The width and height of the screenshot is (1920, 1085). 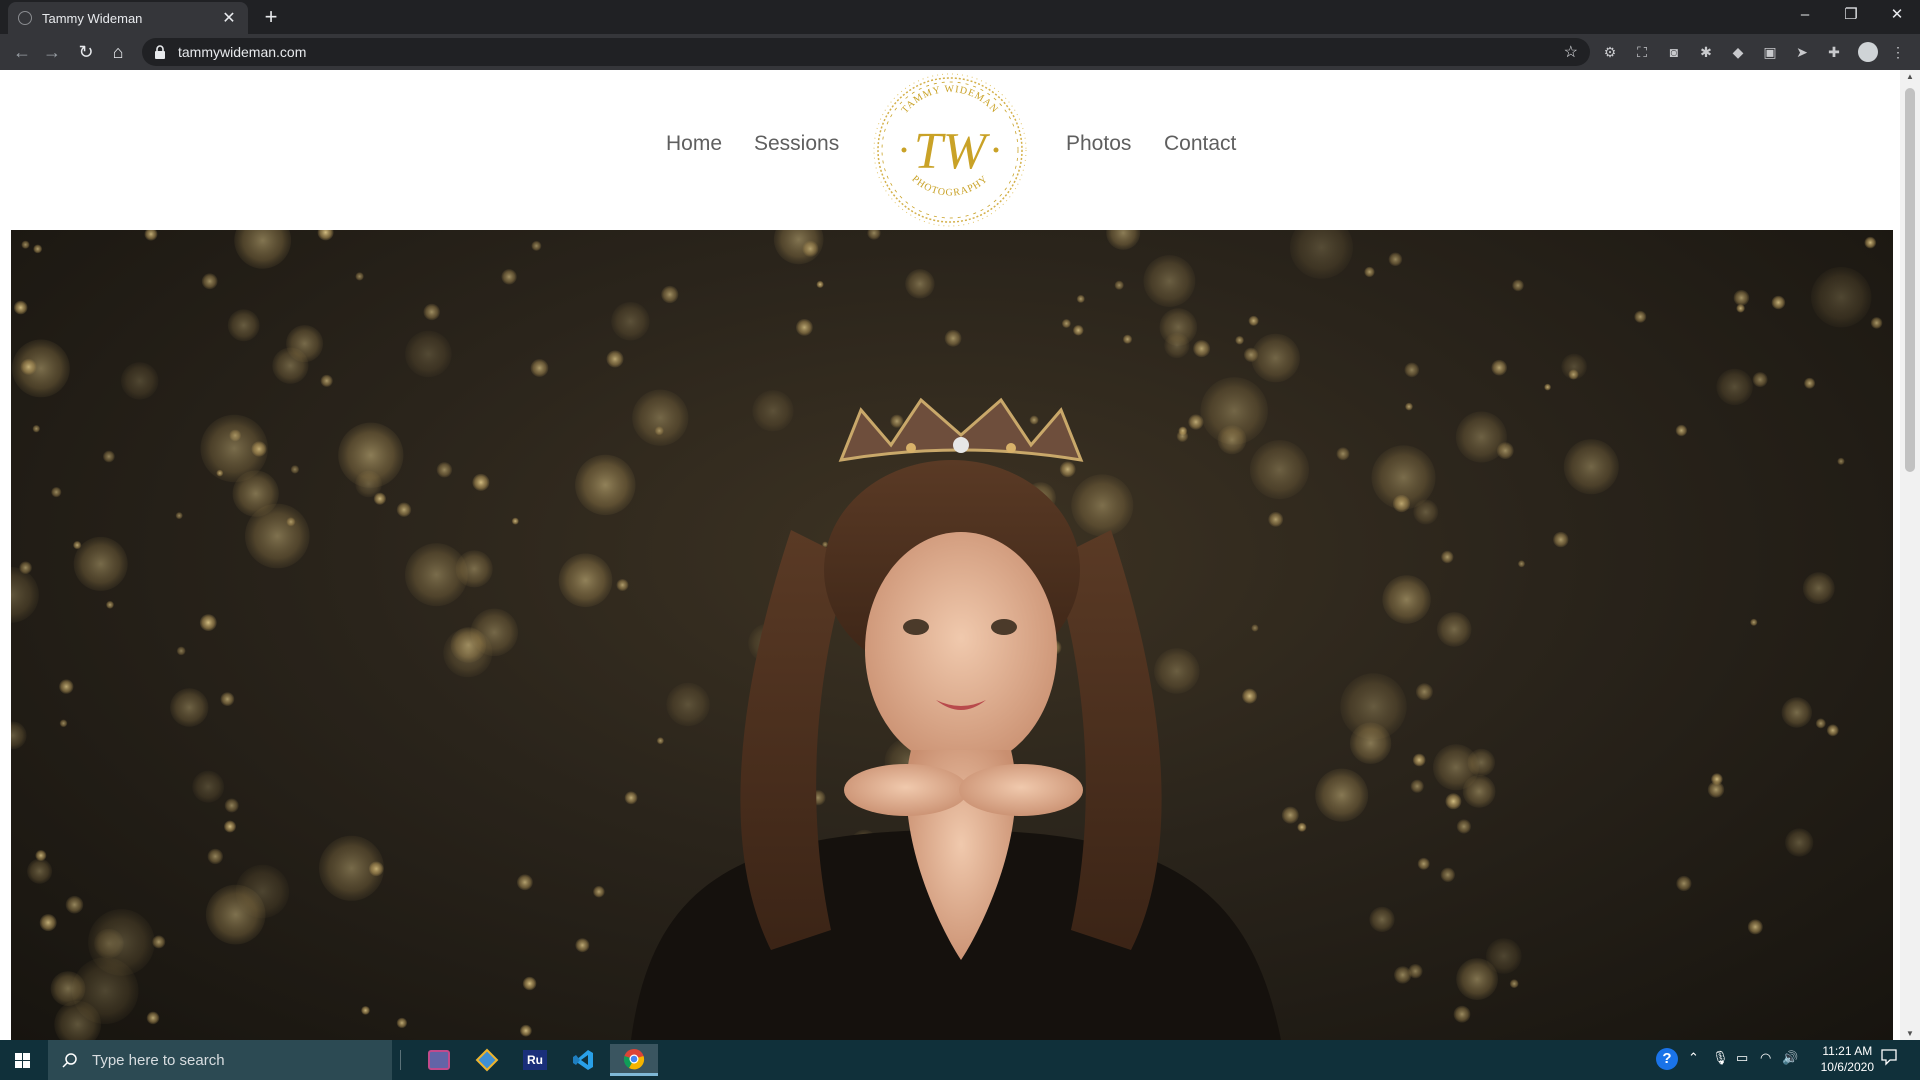 What do you see at coordinates (1667, 1059) in the screenshot?
I see `help-icon: ?` at bounding box center [1667, 1059].